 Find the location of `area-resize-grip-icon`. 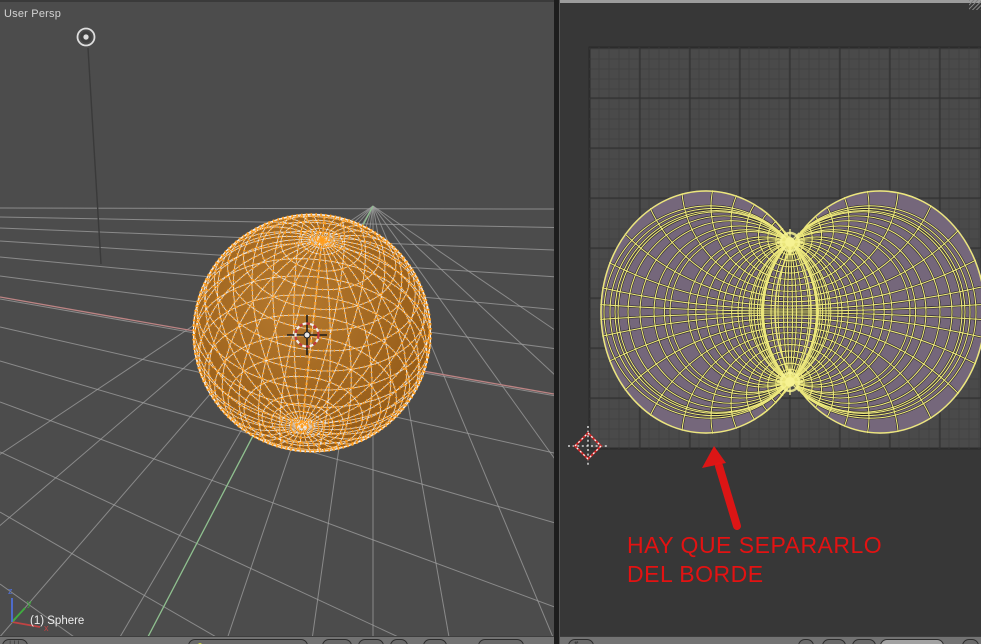

area-resize-grip-icon is located at coordinates (975, 5).